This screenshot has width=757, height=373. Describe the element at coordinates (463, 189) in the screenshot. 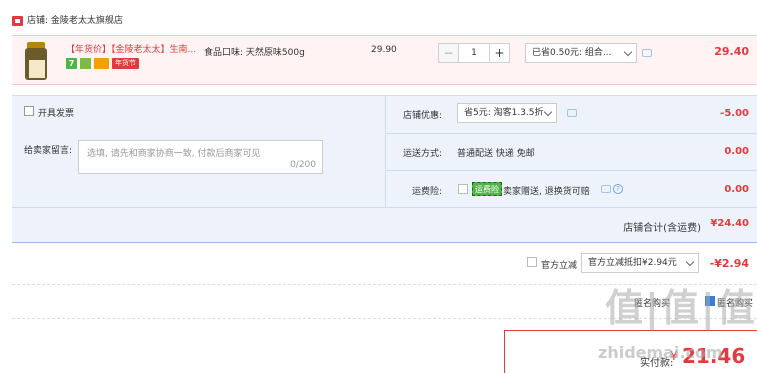

I see `insurance-checkbox` at that location.